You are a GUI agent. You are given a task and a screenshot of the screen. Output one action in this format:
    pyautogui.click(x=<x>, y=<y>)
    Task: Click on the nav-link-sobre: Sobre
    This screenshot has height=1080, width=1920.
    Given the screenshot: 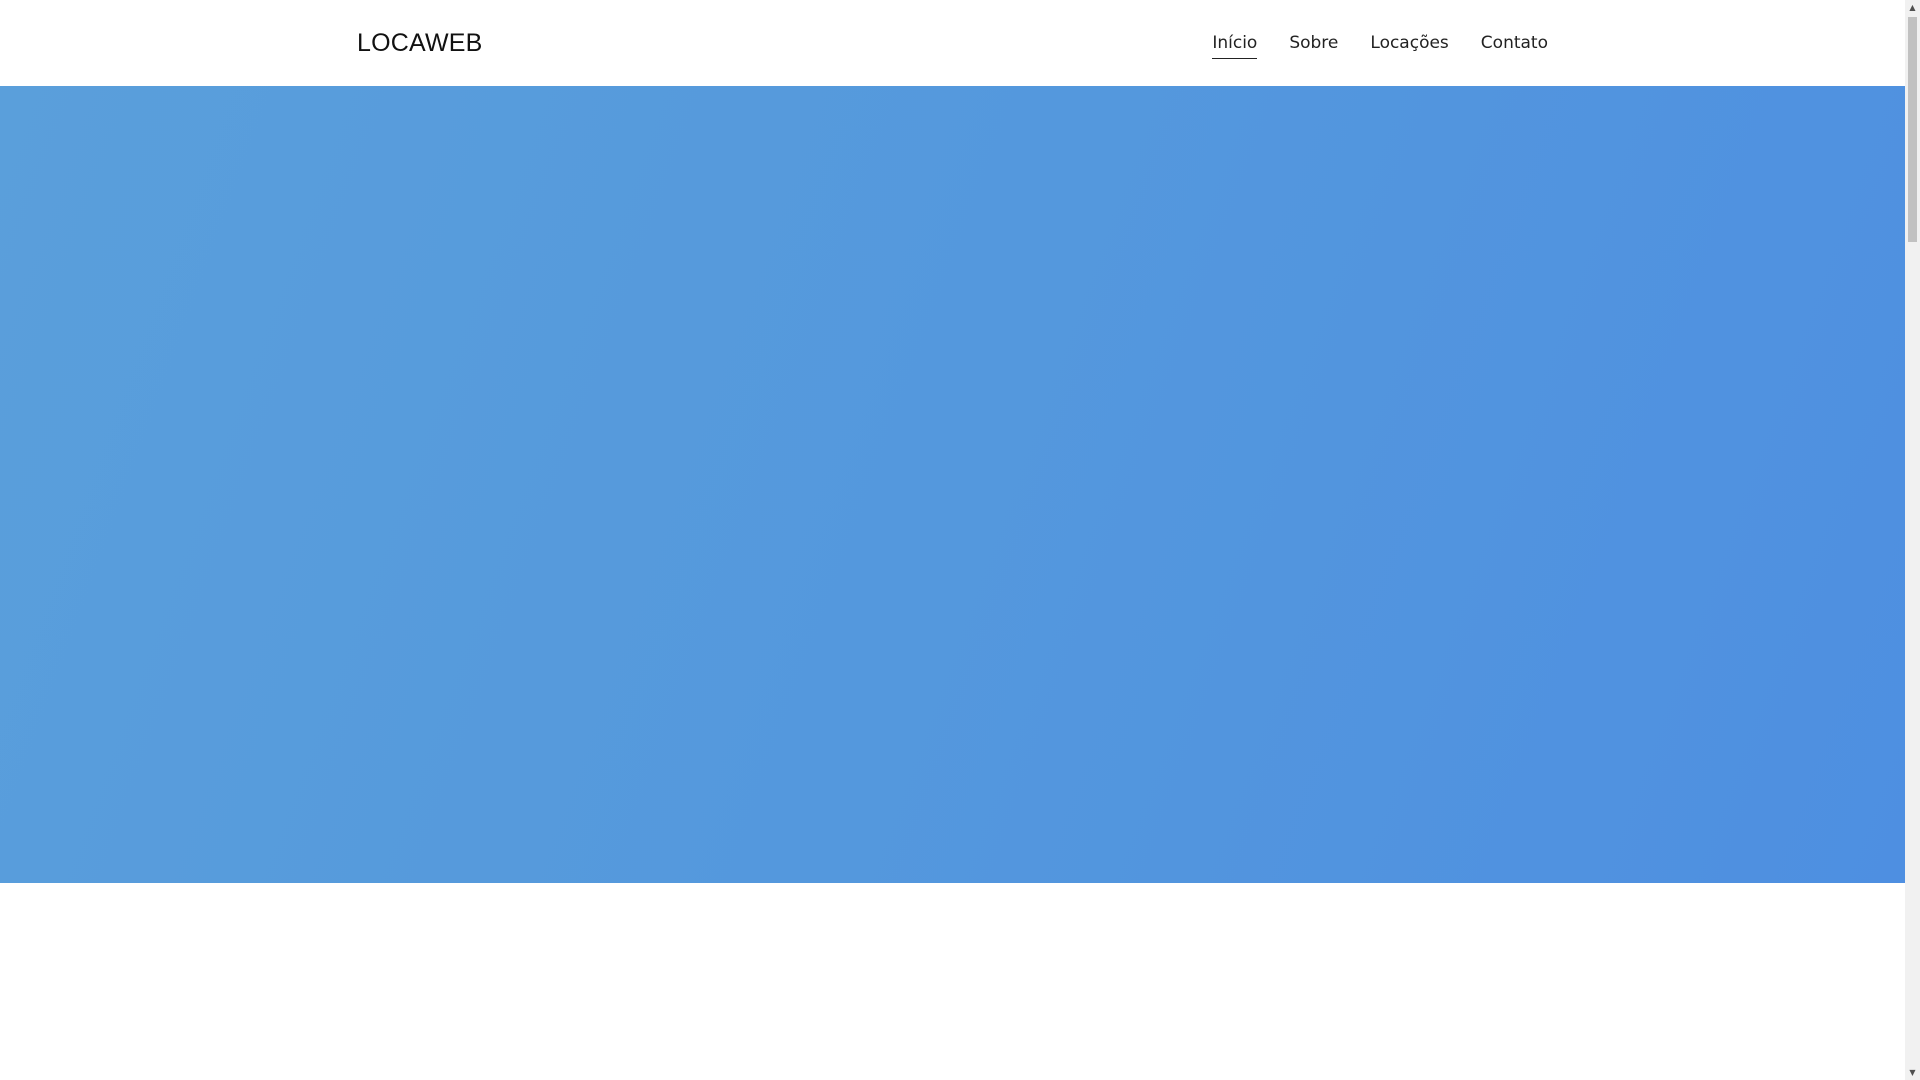 What is the action you would take?
    pyautogui.click(x=1313, y=44)
    